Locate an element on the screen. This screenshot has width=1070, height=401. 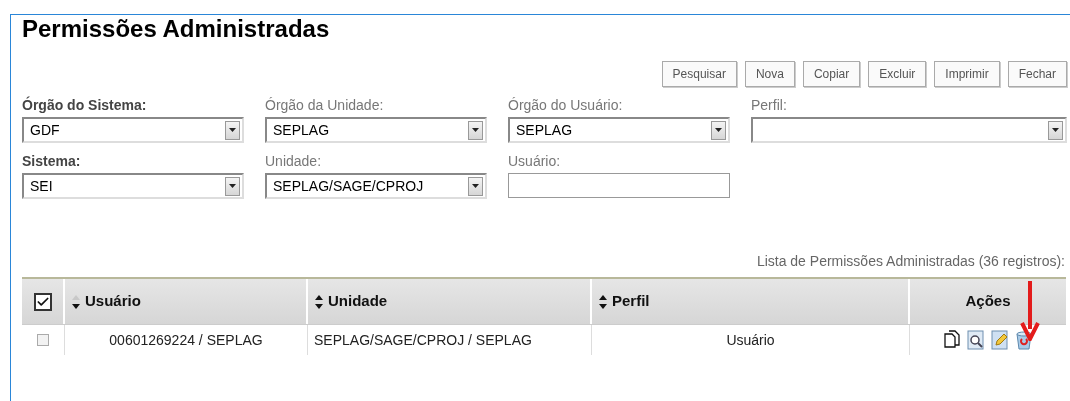
toolbar-button: Fechar is located at coordinates (1037, 74).